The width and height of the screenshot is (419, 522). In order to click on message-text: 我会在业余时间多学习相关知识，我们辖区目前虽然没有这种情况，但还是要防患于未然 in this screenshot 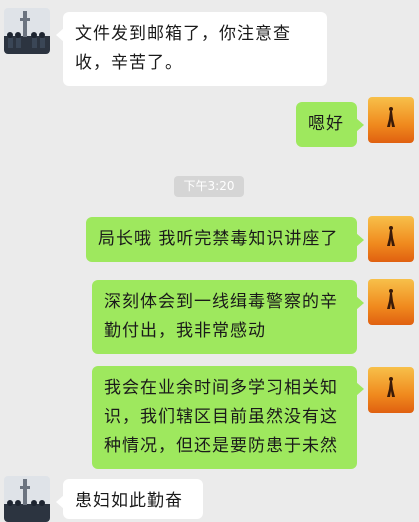, I will do `click(221, 417)`.